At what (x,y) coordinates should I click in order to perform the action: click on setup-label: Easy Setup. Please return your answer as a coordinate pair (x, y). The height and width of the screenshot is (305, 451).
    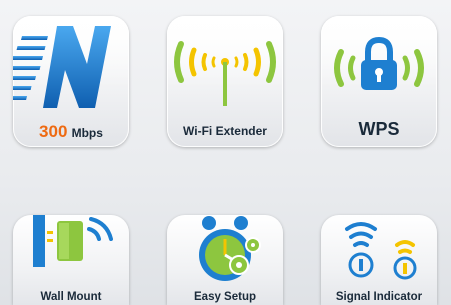
    Looking at the image, I should click on (225, 297).